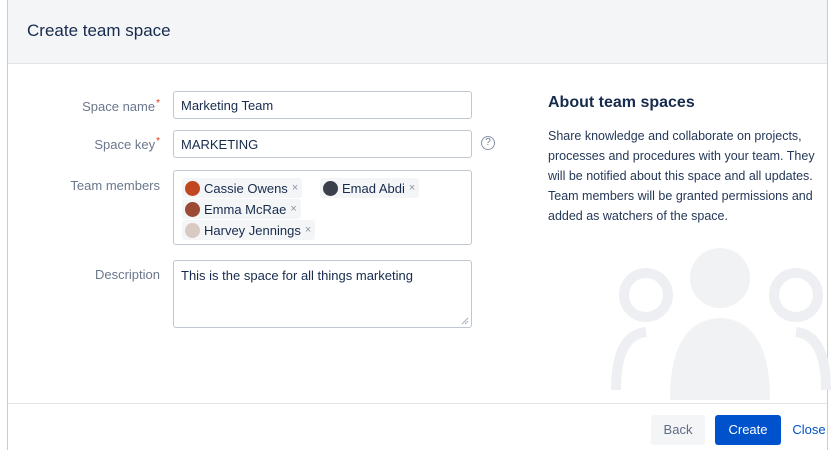  I want to click on dialog-header: Create team space, so click(417, 32).